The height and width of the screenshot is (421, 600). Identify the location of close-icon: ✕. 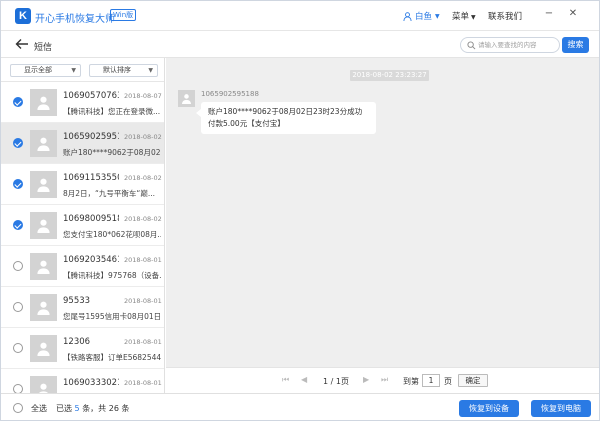
(573, 14).